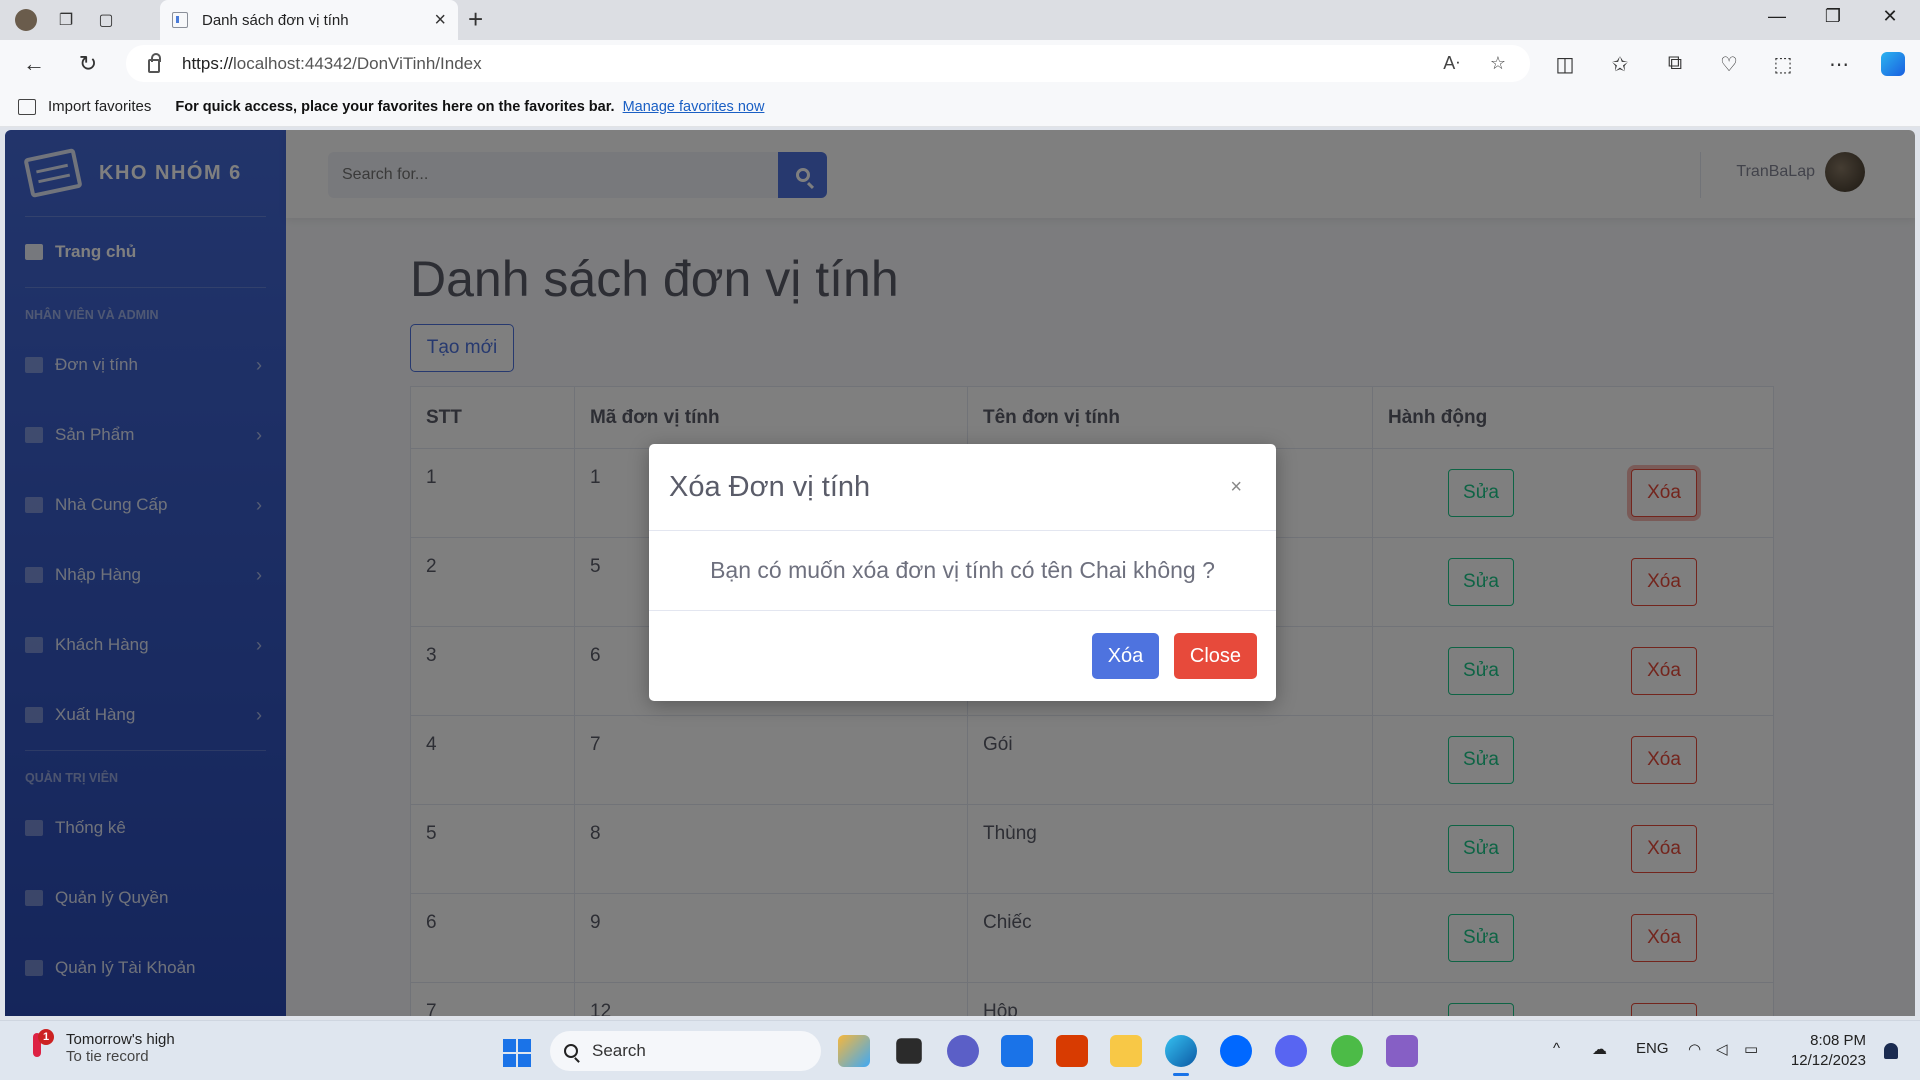 Image resolution: width=1920 pixels, height=1080 pixels. What do you see at coordinates (854, 1051) in the screenshot?
I see `copilot-preview-icon` at bounding box center [854, 1051].